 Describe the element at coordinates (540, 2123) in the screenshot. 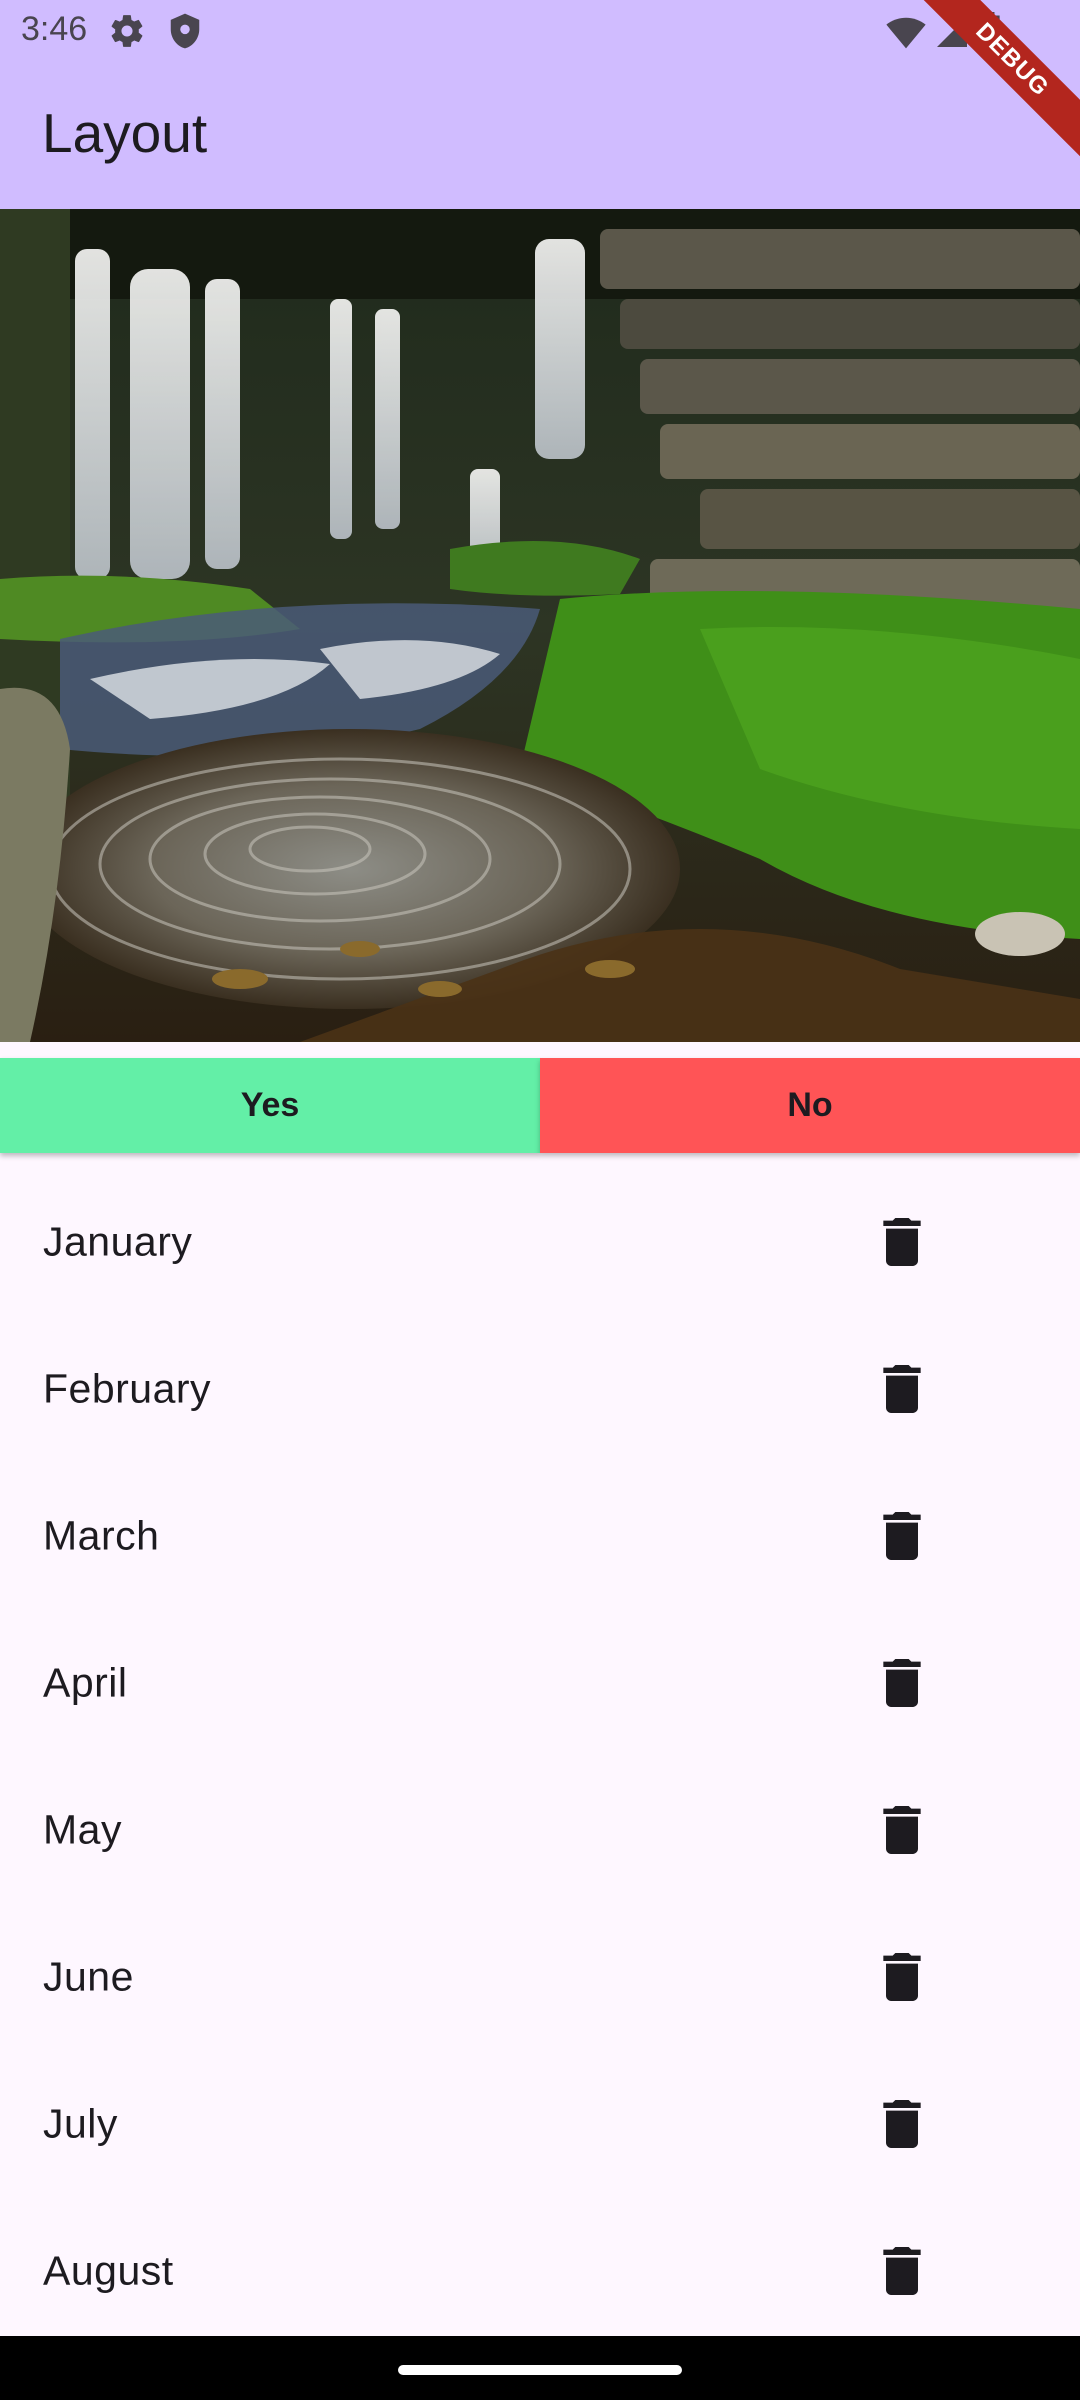

I see `list-item: July` at that location.